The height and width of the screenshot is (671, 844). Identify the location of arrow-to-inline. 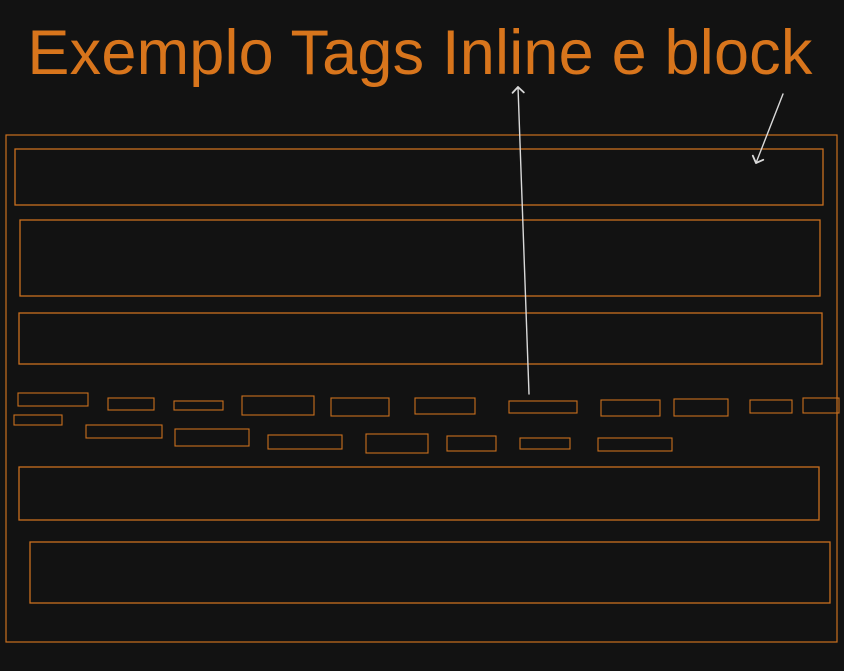
(520, 240).